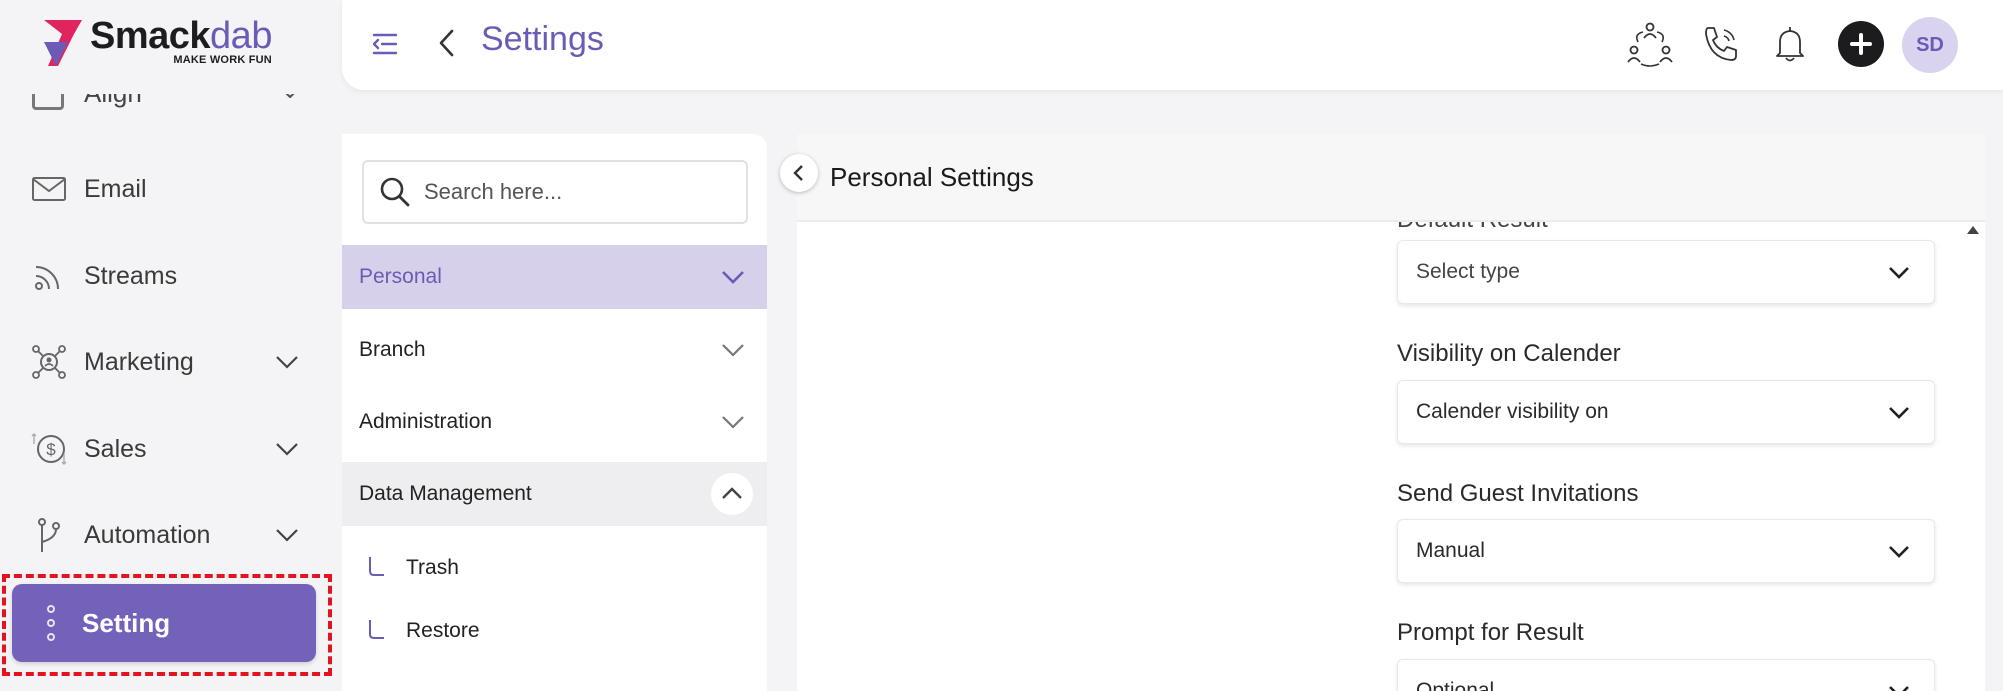 The width and height of the screenshot is (2003, 691). I want to click on category-label: Personal, so click(400, 276).